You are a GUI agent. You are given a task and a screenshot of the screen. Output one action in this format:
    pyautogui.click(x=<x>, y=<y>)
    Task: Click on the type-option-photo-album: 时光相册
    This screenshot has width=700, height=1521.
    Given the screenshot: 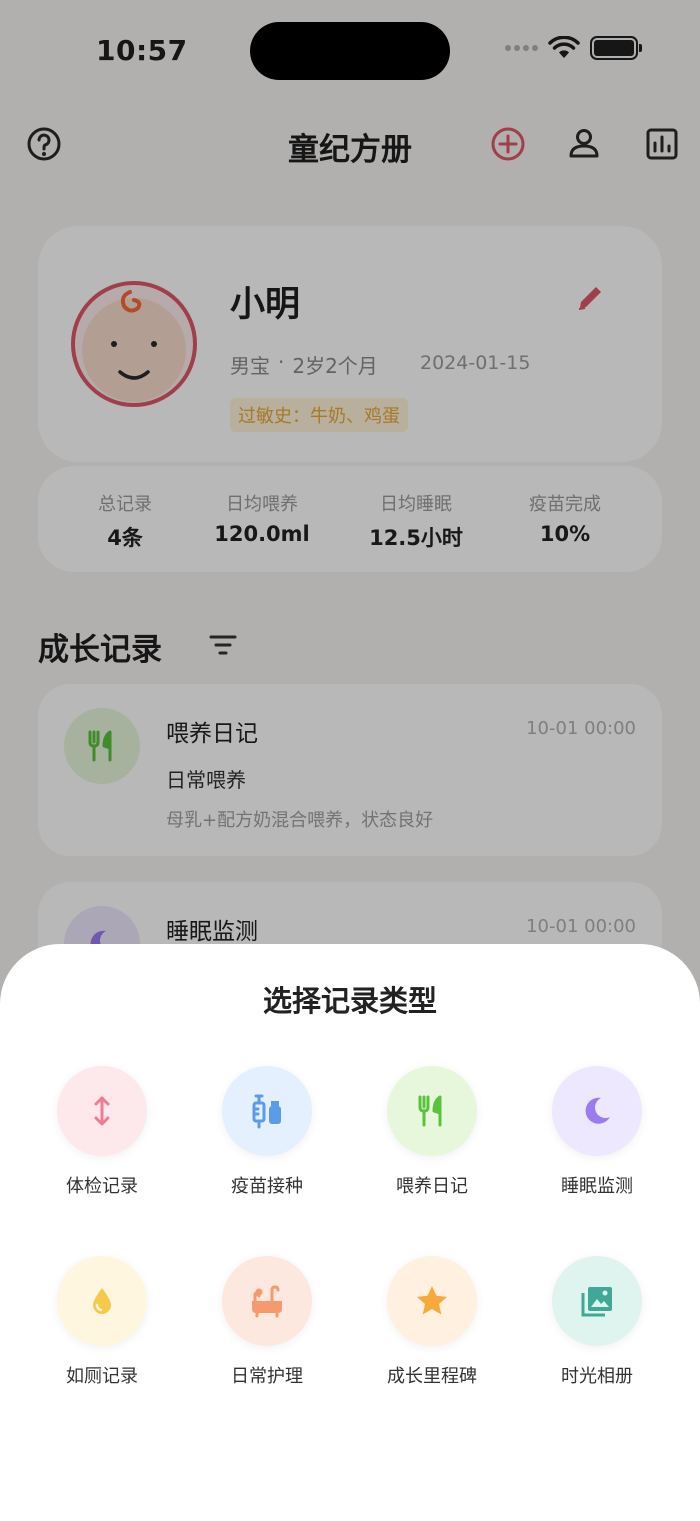 What is the action you would take?
    pyautogui.click(x=597, y=1322)
    